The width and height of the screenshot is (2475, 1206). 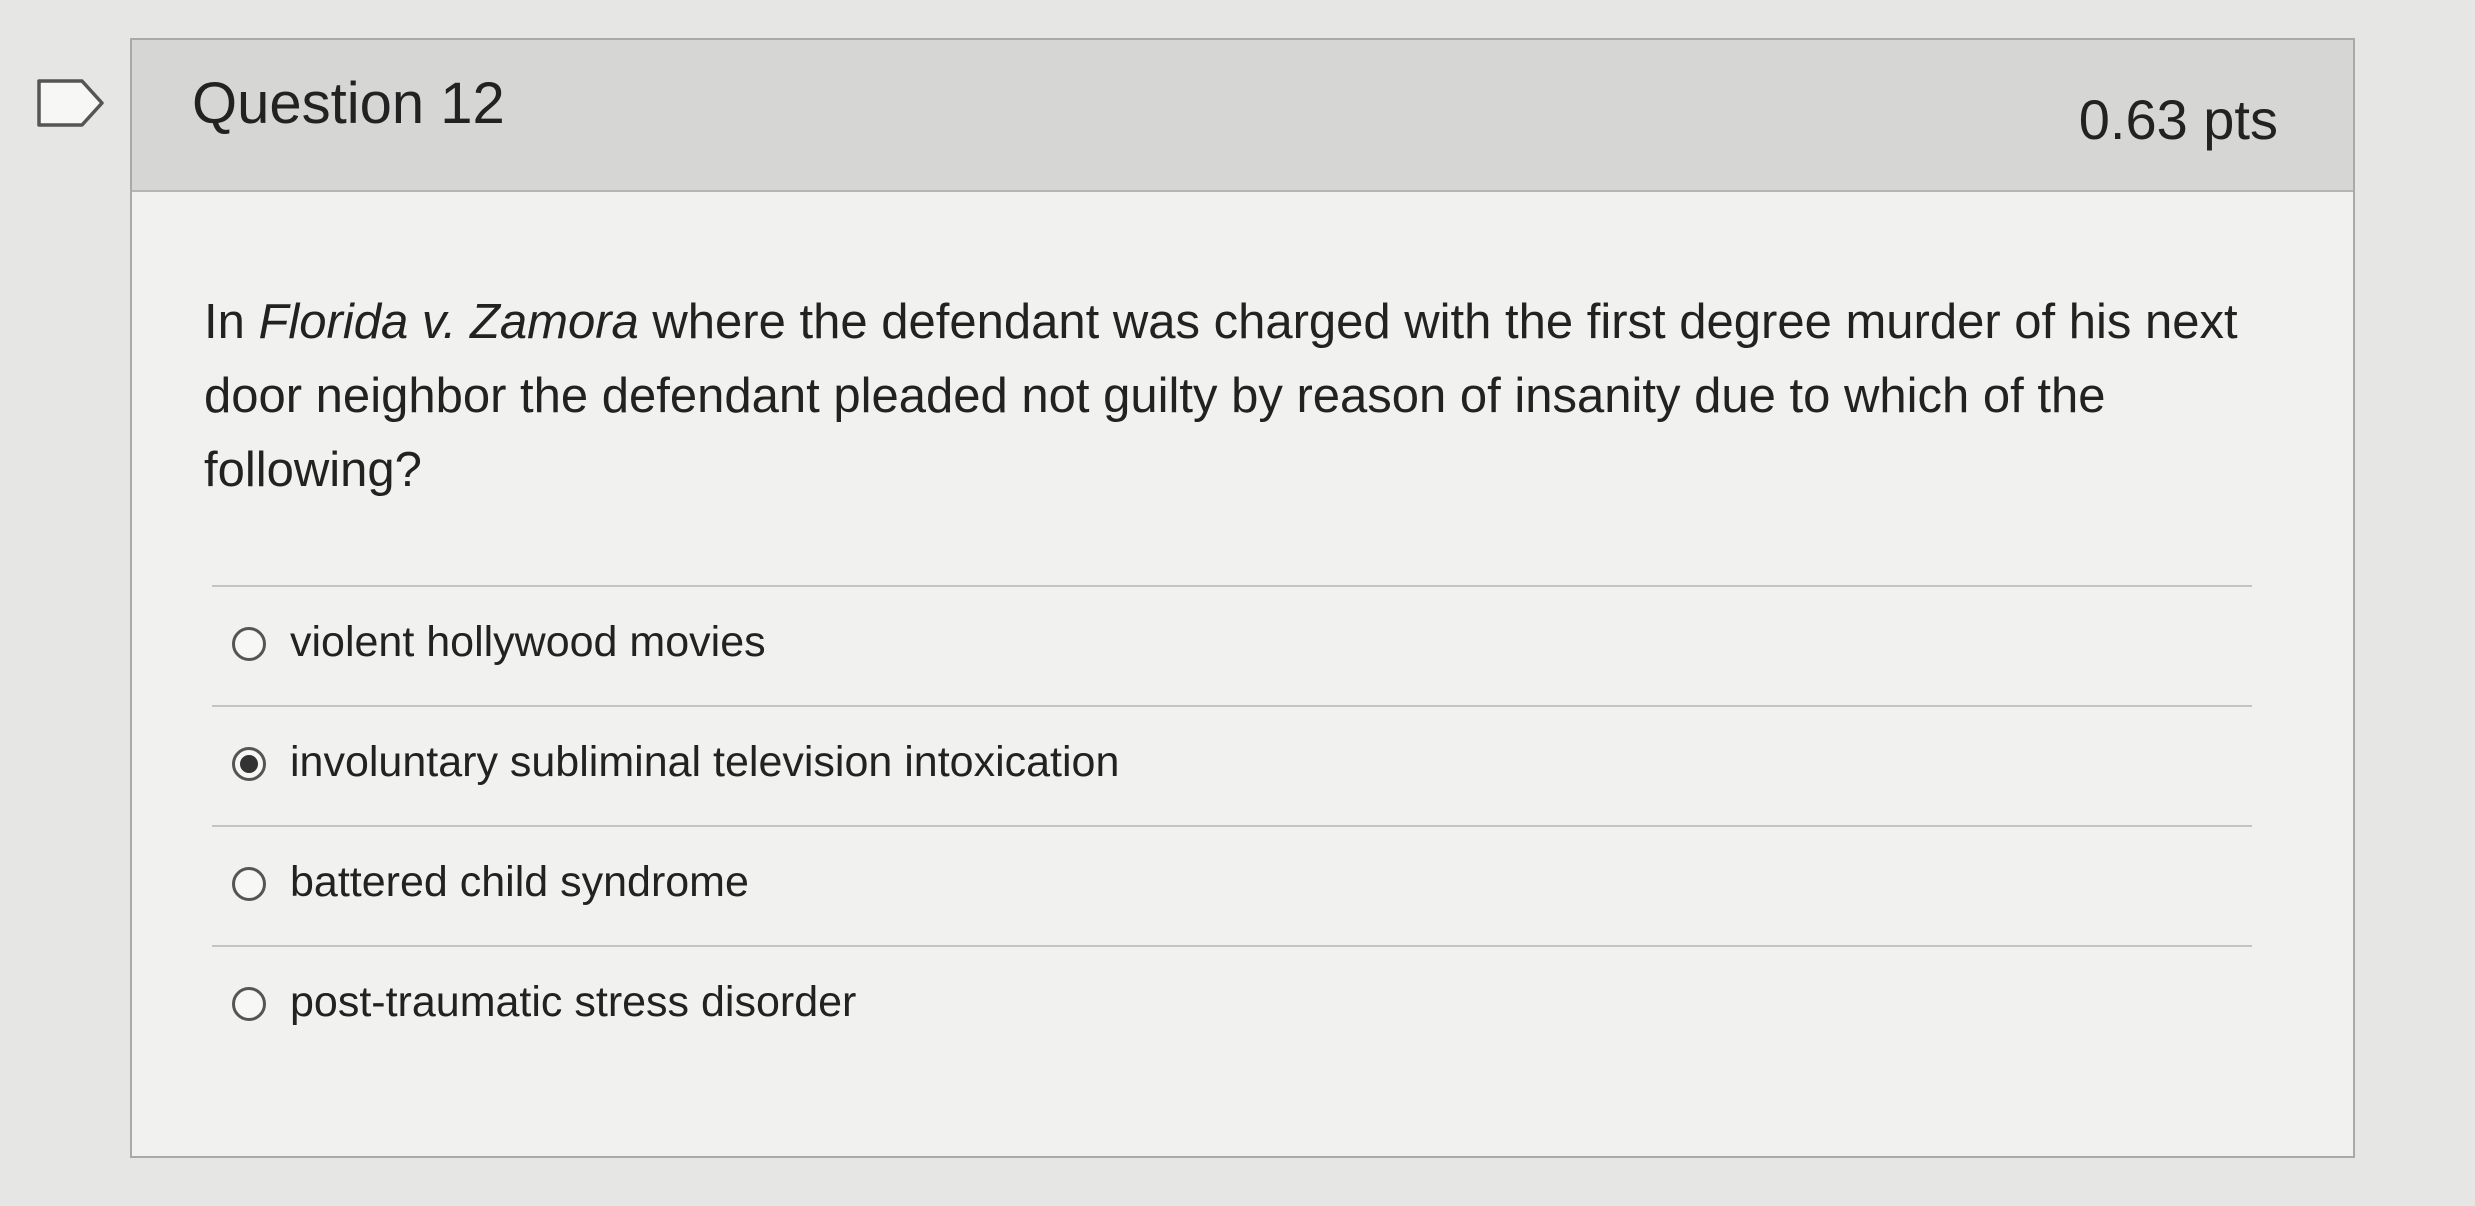 What do you see at coordinates (249, 764) in the screenshot?
I see `radio-button-selected` at bounding box center [249, 764].